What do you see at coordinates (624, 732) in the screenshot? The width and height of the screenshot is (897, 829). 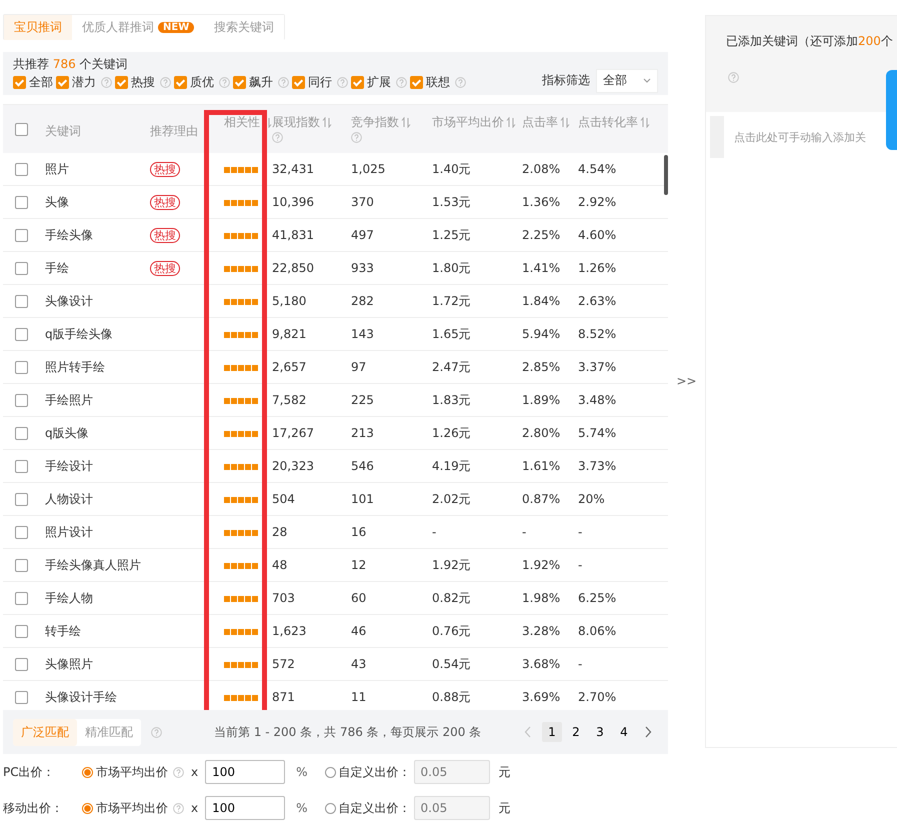 I see `page-button: 4` at bounding box center [624, 732].